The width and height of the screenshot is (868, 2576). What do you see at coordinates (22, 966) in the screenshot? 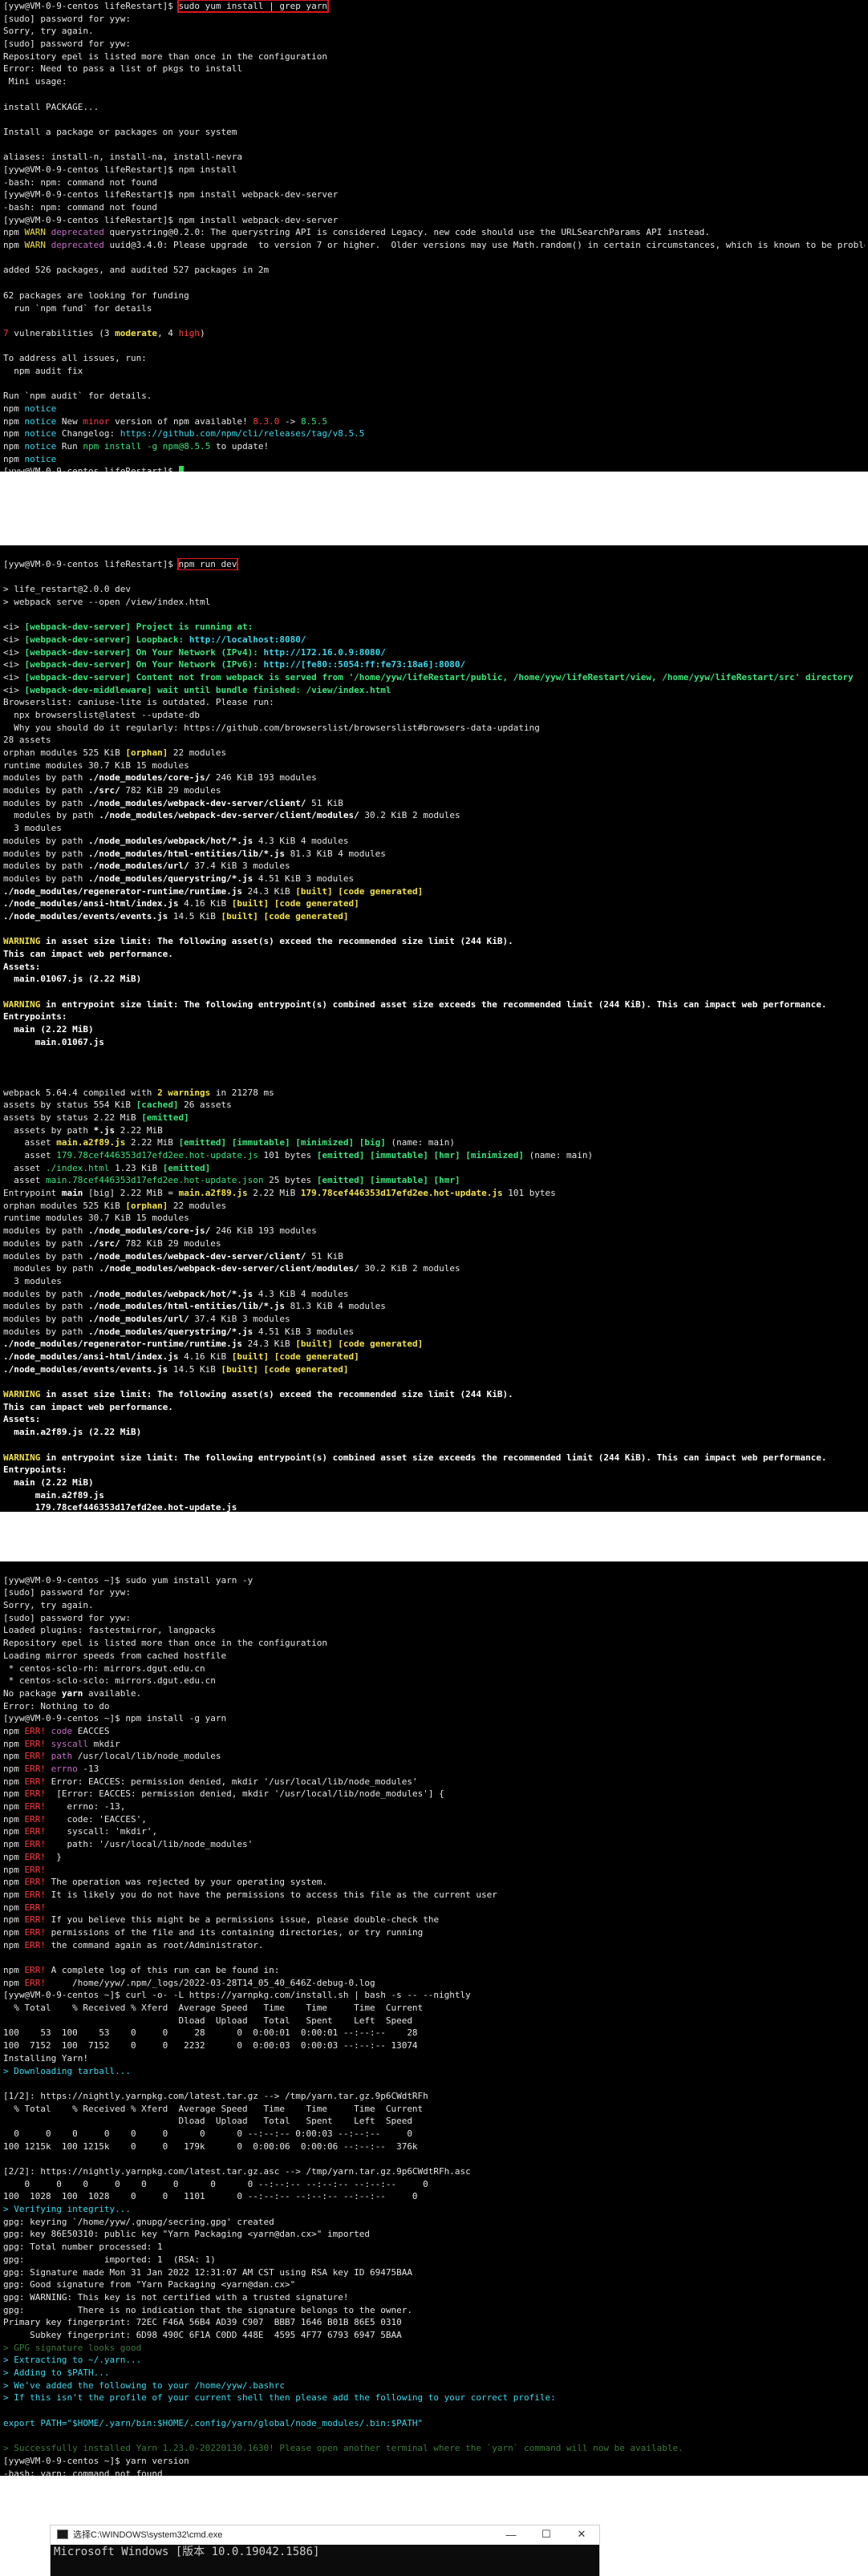
I see `terminal-text: Assets:` at bounding box center [22, 966].